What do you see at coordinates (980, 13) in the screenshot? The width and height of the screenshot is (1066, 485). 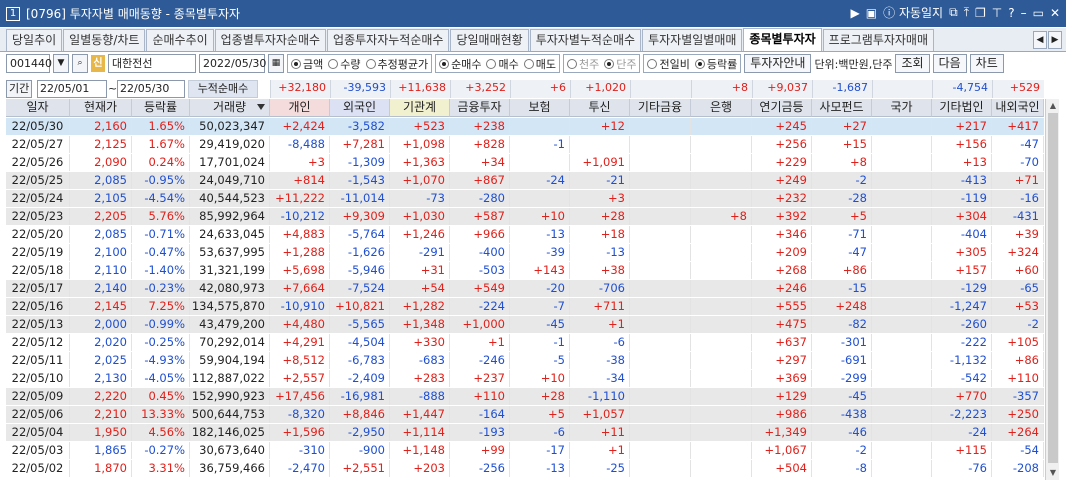 I see `copy-icon: ❐` at bounding box center [980, 13].